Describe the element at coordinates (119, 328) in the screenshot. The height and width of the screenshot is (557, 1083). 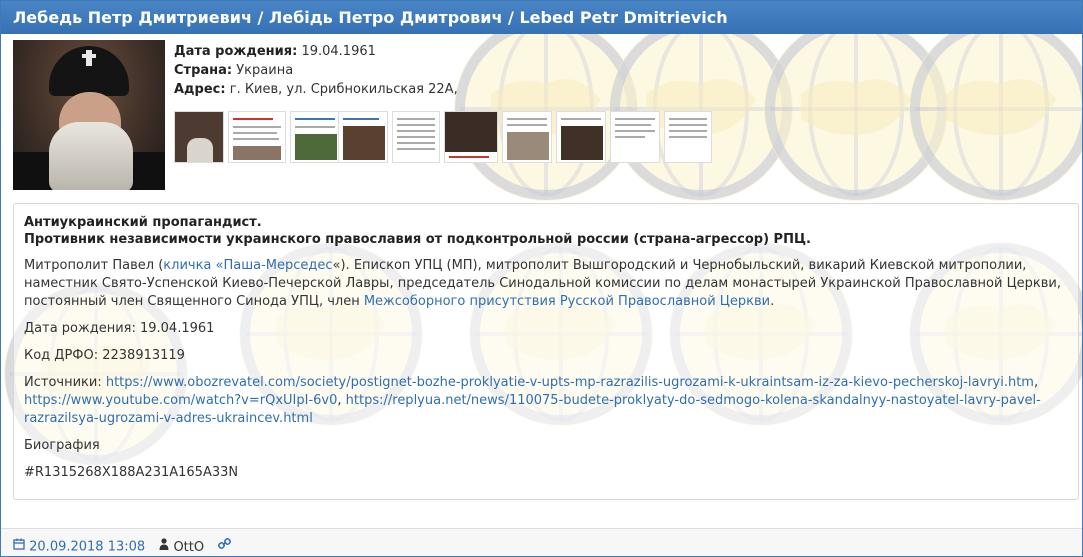
I see `birth-date-line: Дата рождения: 19.04.1961` at that location.